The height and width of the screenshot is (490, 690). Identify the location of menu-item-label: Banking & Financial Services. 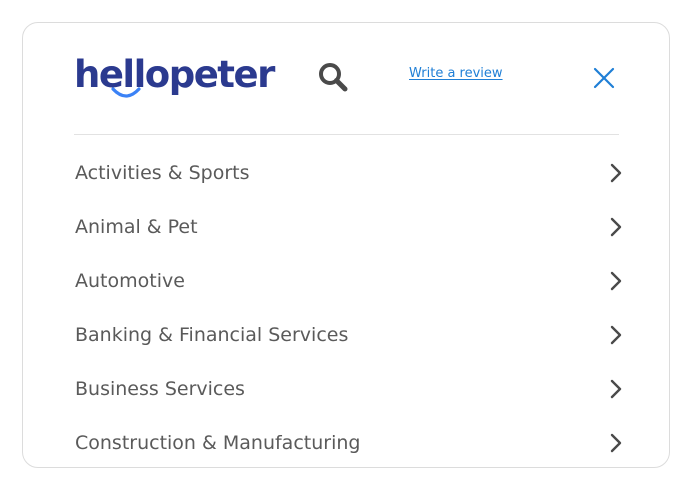
(212, 335).